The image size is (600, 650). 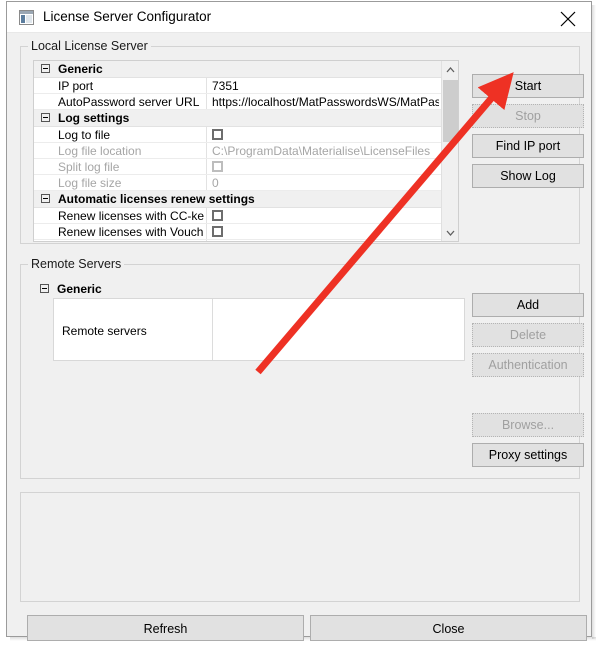 I want to click on scroll-up-button, so click(x=450, y=69).